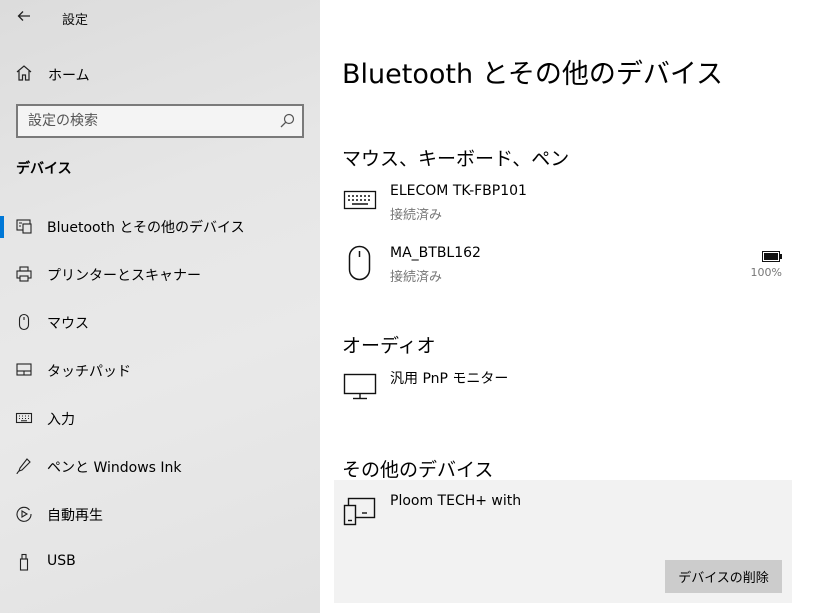  What do you see at coordinates (24, 73) in the screenshot?
I see `home-icon` at bounding box center [24, 73].